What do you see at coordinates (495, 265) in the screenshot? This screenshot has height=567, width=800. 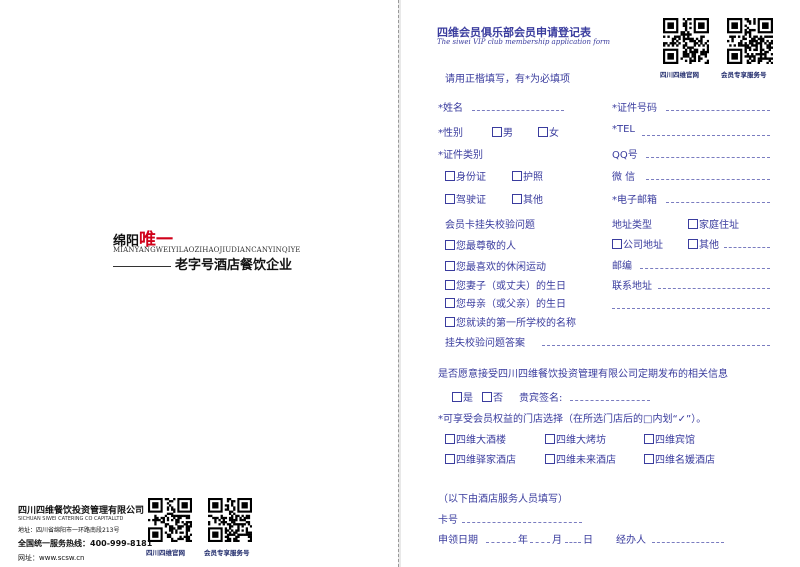 I see `question-option-2: 您最喜欢的休闲运动` at bounding box center [495, 265].